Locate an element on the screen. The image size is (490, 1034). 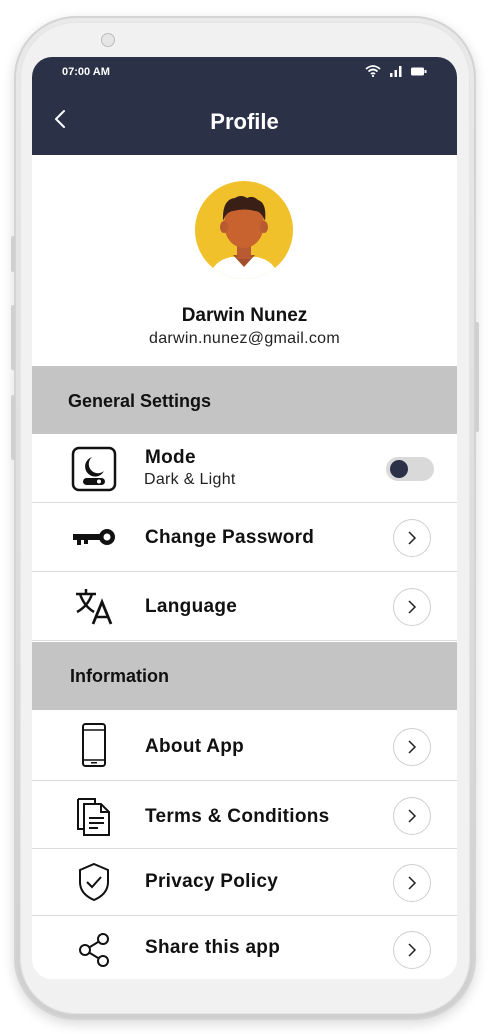
translate-icon is located at coordinates (94, 607).